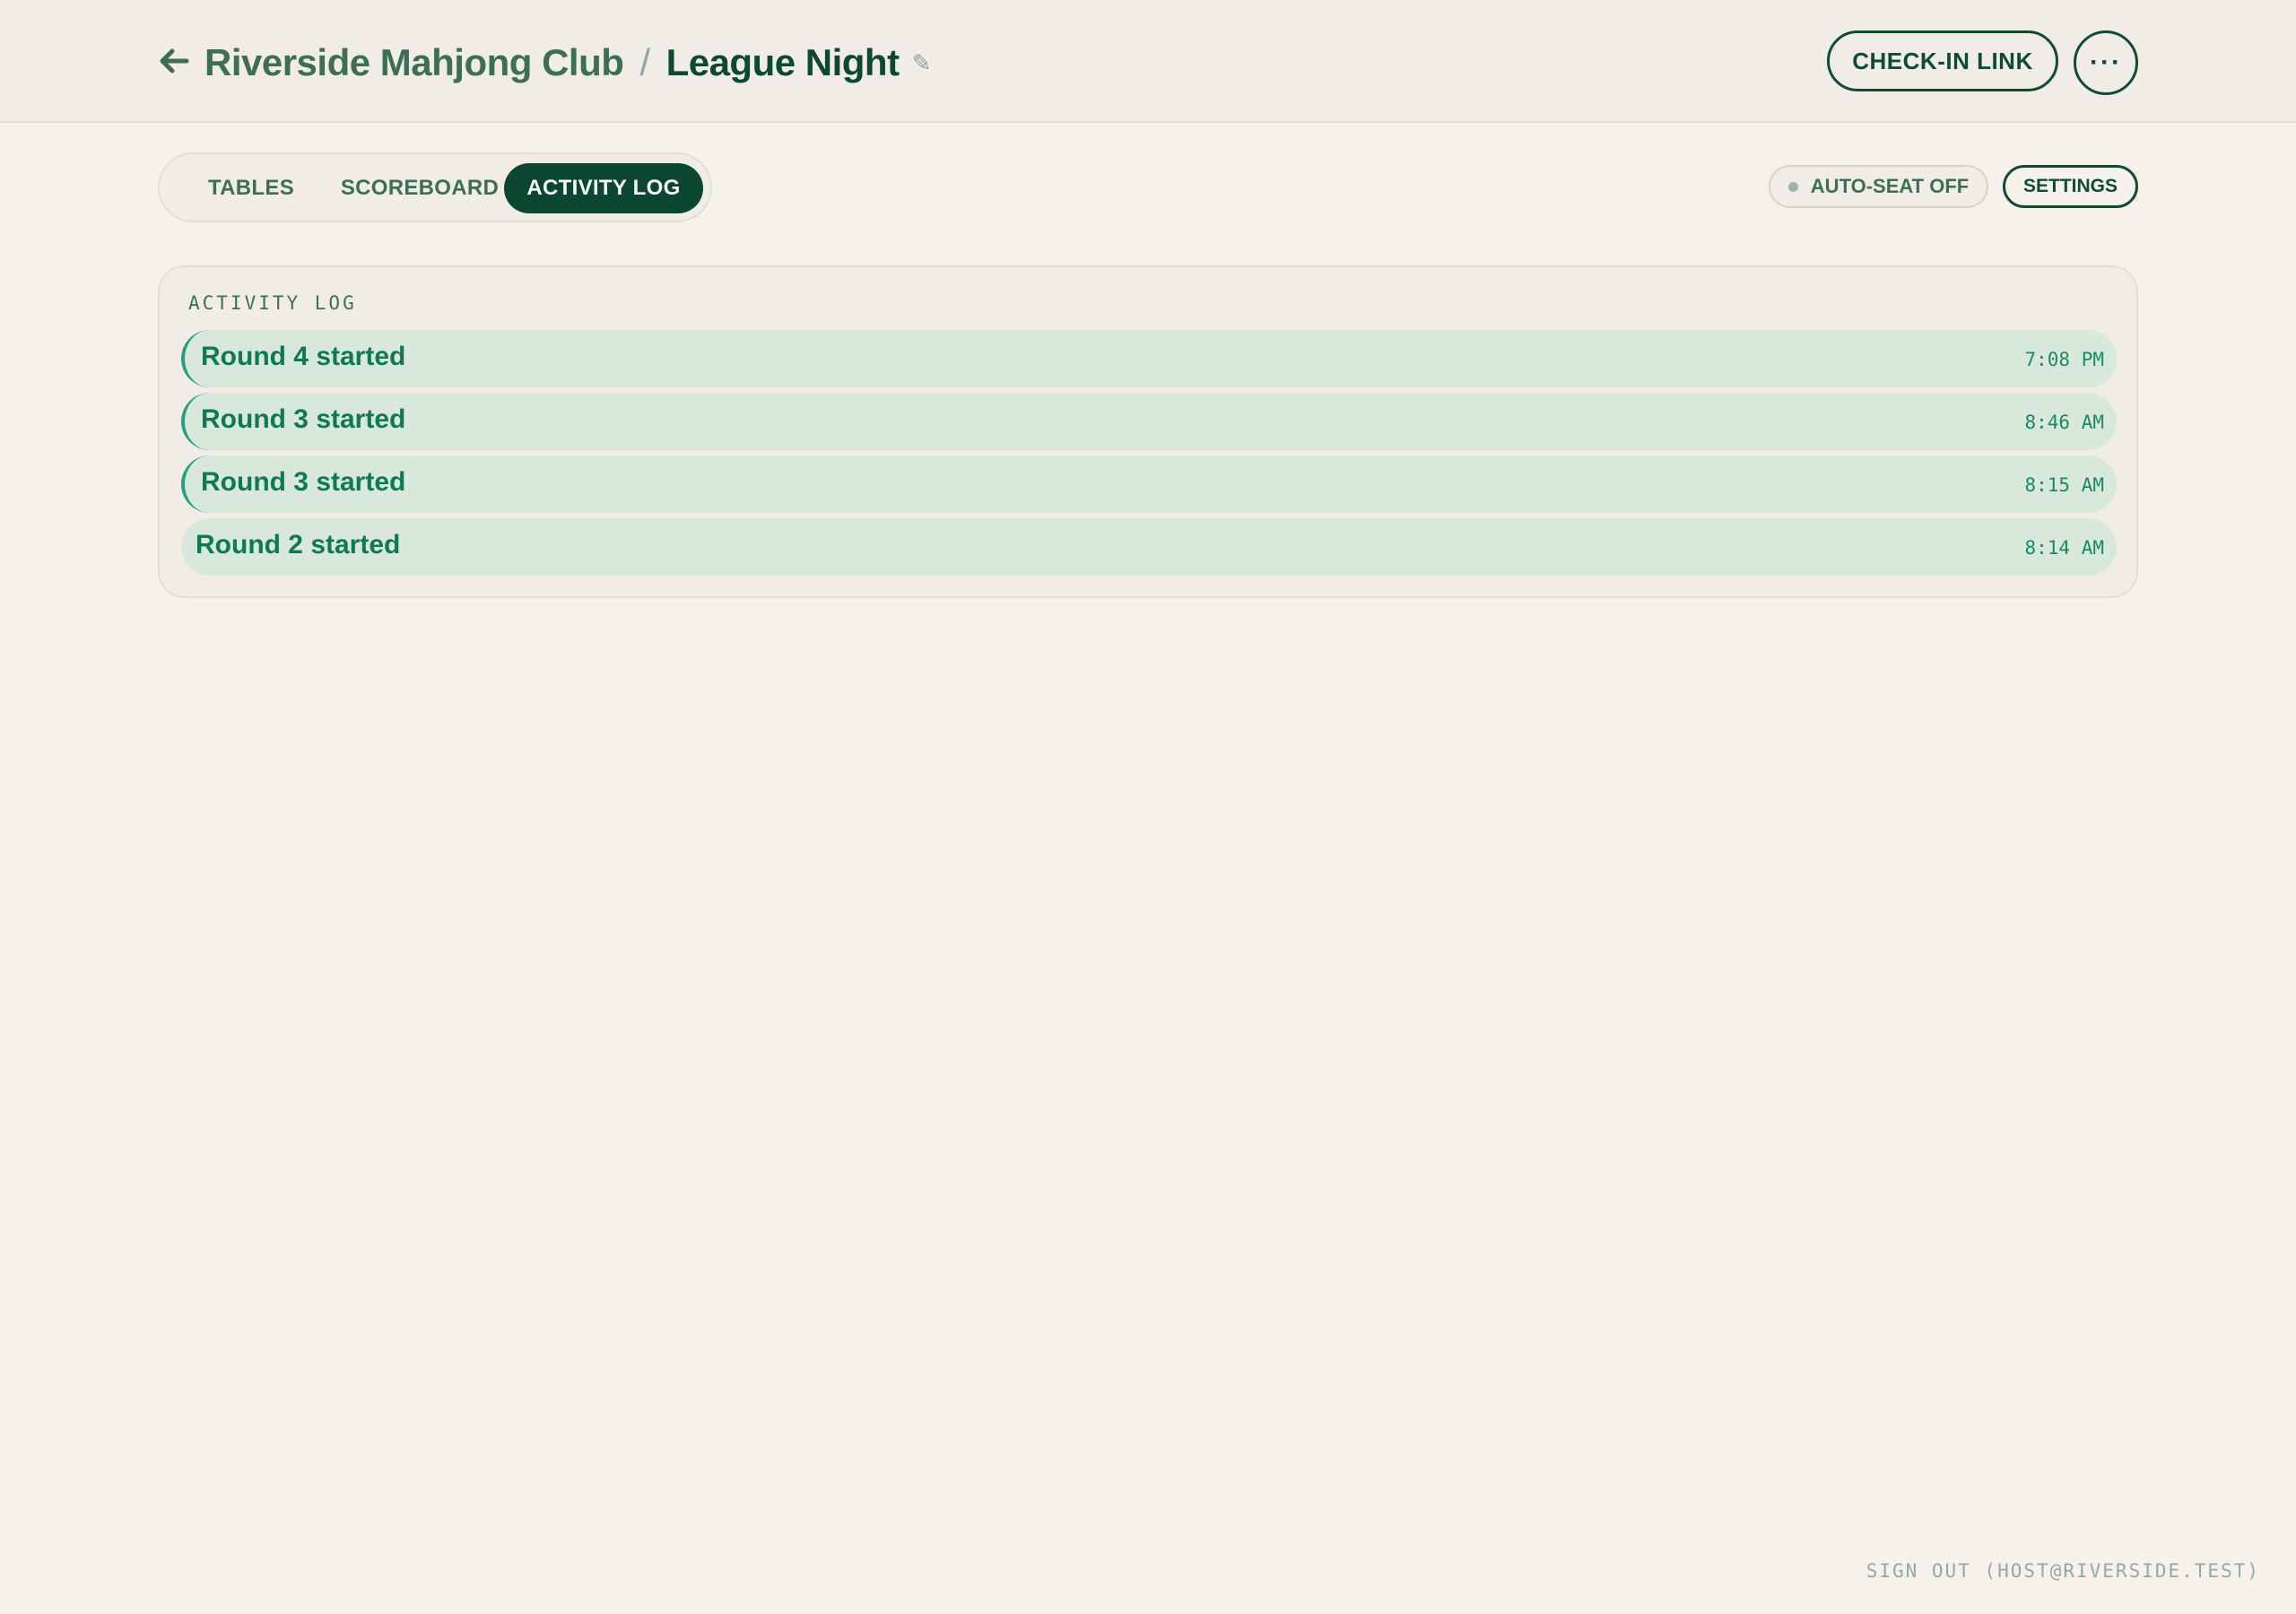  I want to click on settings-button: SETTINGS, so click(2070, 186).